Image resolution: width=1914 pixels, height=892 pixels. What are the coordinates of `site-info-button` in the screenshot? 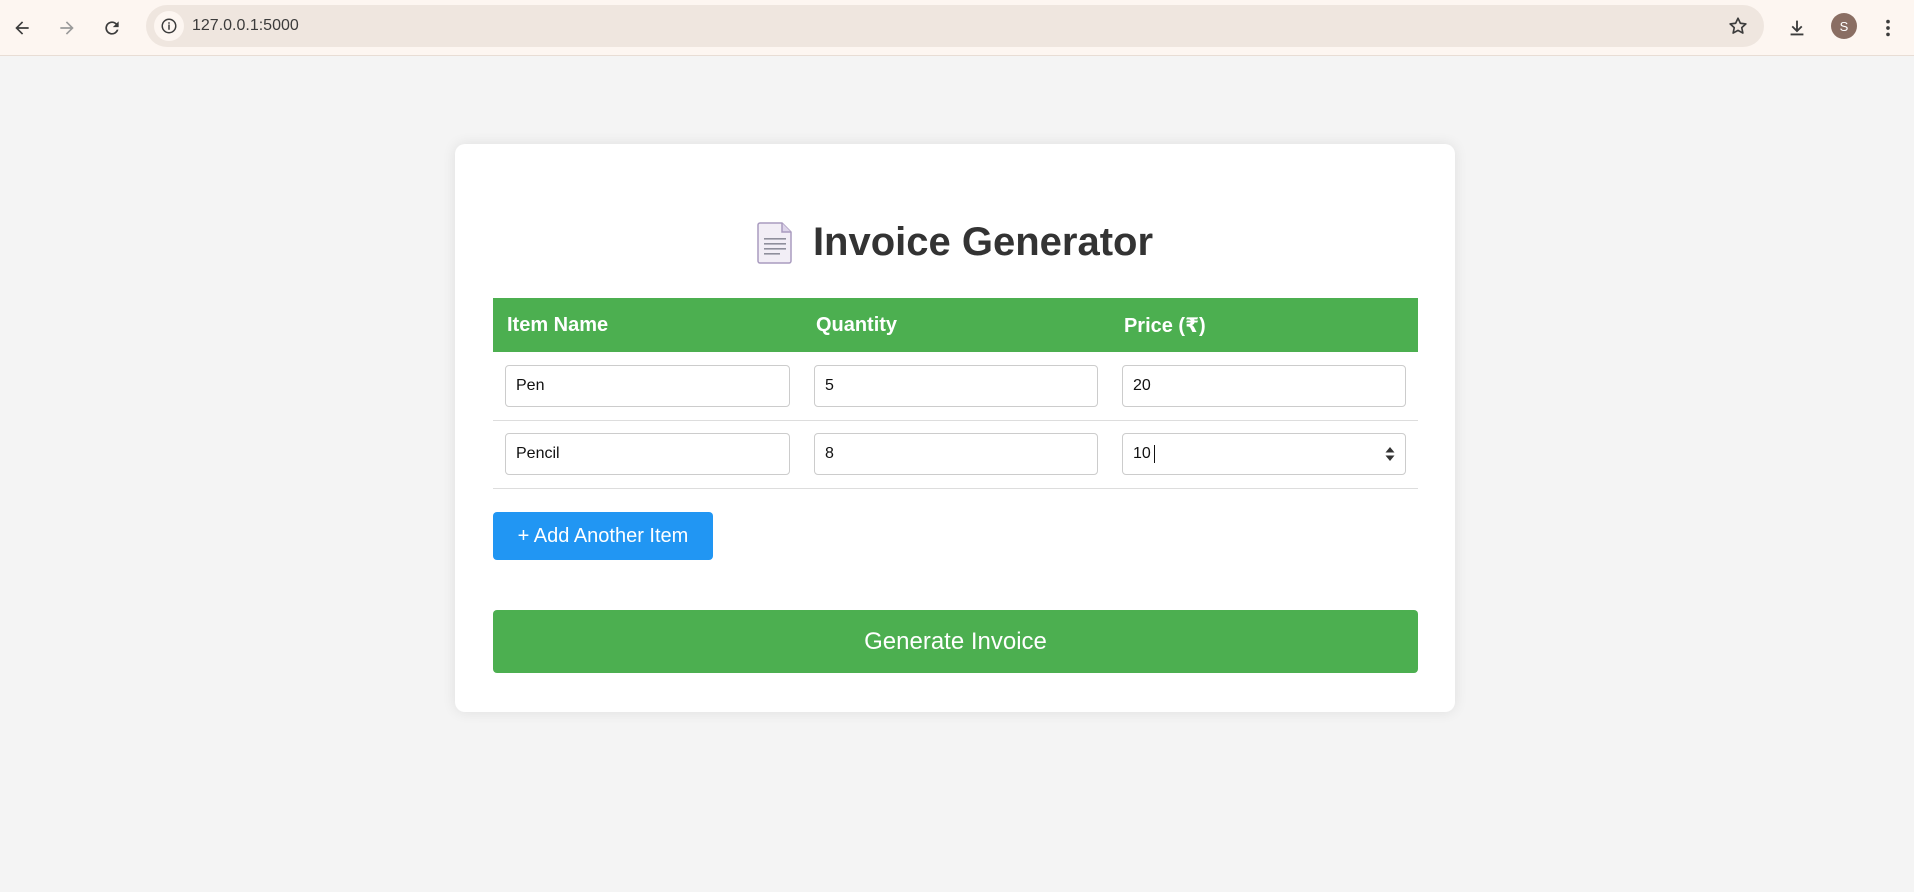 It's located at (169, 26).